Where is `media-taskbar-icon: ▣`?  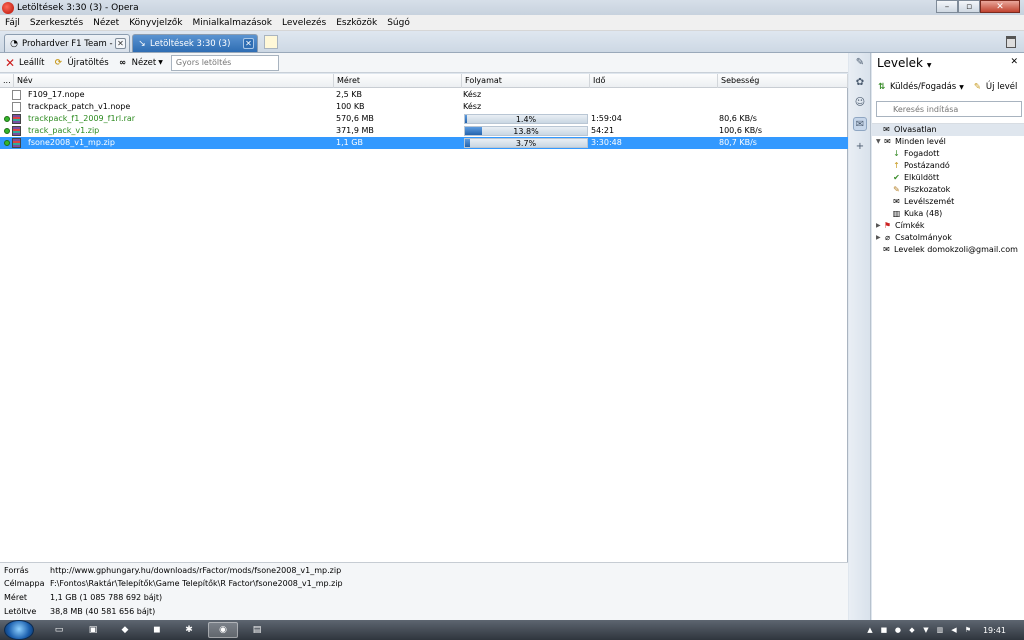 media-taskbar-icon: ▣ is located at coordinates (93, 630).